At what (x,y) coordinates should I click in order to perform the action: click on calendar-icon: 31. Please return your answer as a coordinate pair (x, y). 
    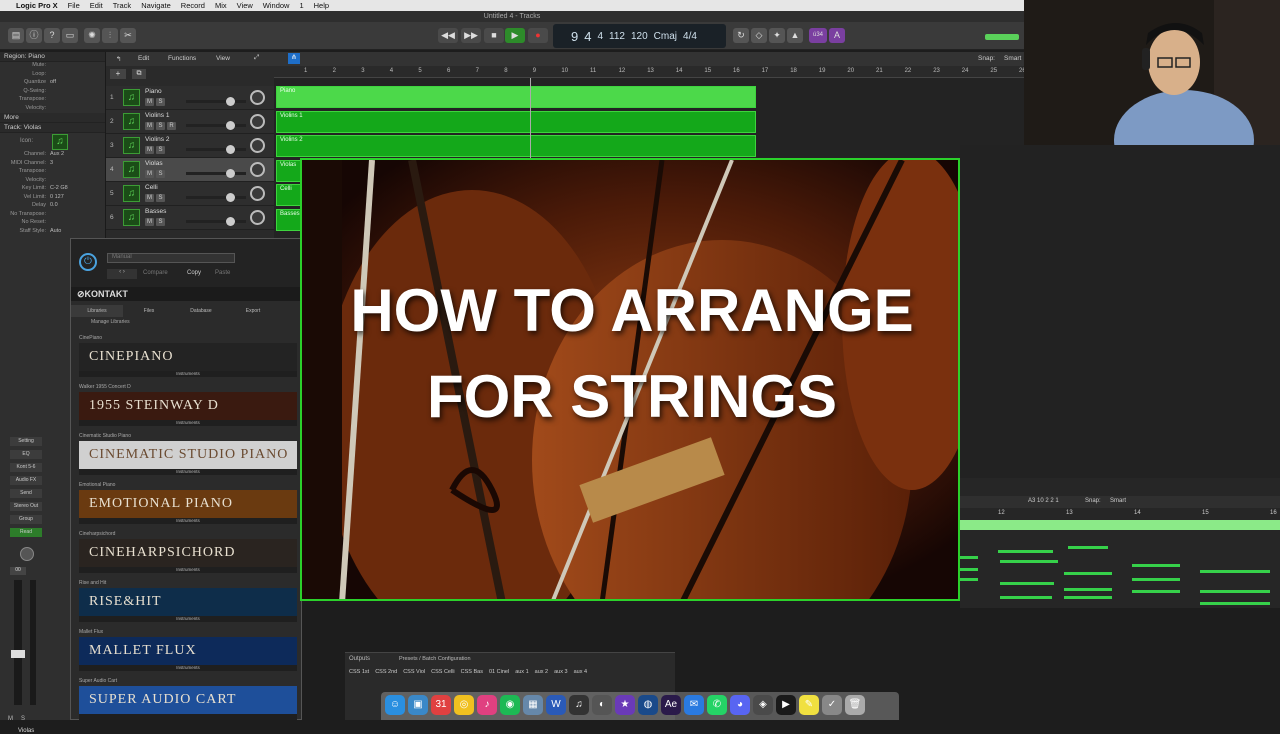
    Looking at the image, I should click on (441, 705).